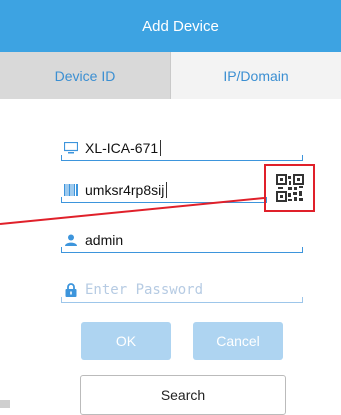 The height and width of the screenshot is (415, 341). I want to click on cancel-button: Cancel, so click(238, 341).